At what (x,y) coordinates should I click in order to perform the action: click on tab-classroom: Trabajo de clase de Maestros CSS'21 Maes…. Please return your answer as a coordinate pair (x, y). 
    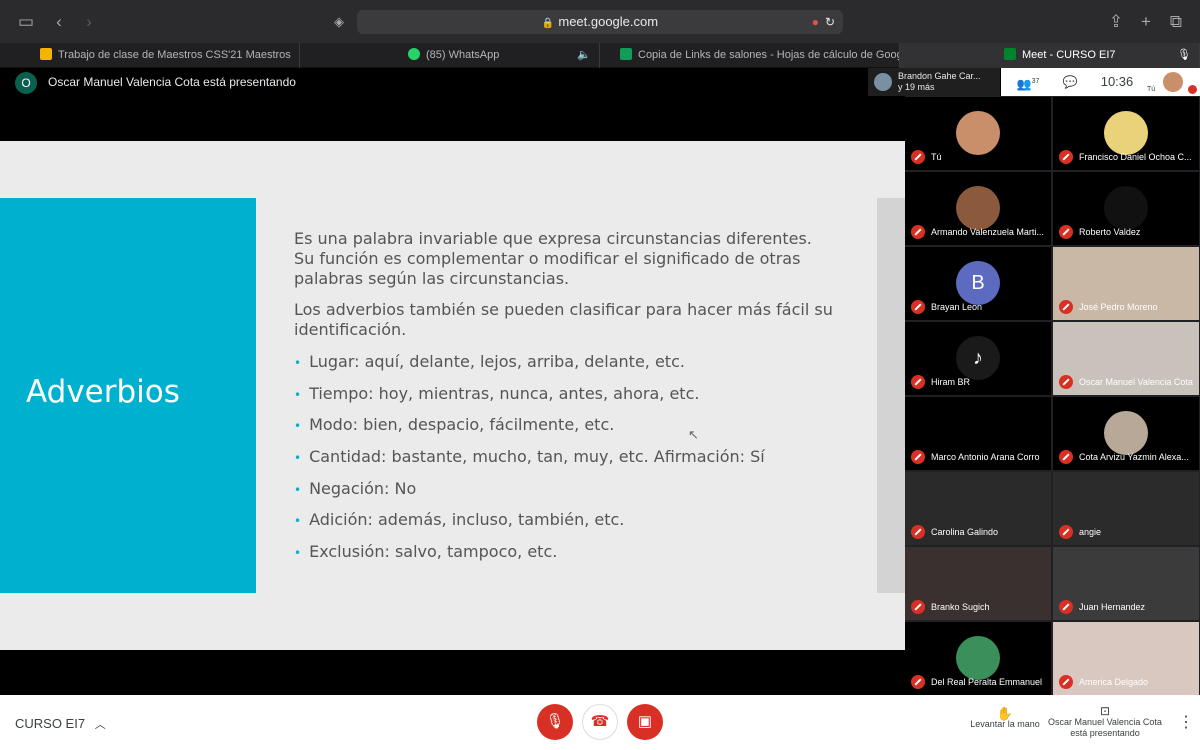
    Looking at the image, I should click on (165, 55).